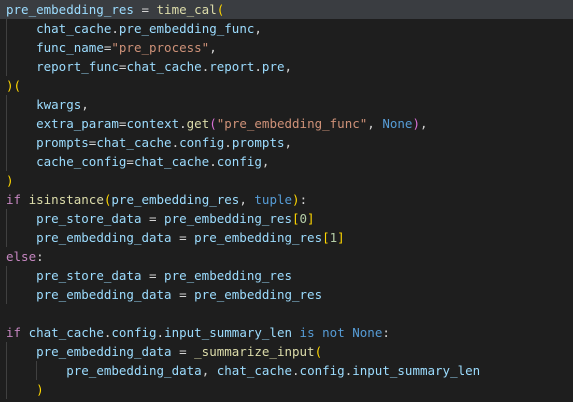 Image resolution: width=573 pixels, height=402 pixels. I want to click on code-token: report_func, so click(77, 66).